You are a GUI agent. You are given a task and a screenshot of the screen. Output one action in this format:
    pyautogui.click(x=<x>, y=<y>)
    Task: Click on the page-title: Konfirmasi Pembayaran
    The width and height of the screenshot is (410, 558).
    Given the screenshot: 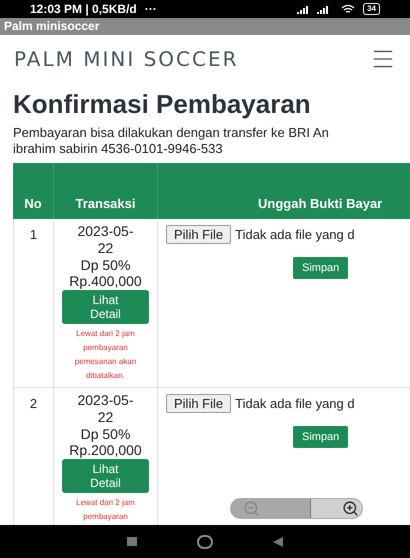 What is the action you would take?
    pyautogui.click(x=162, y=104)
    